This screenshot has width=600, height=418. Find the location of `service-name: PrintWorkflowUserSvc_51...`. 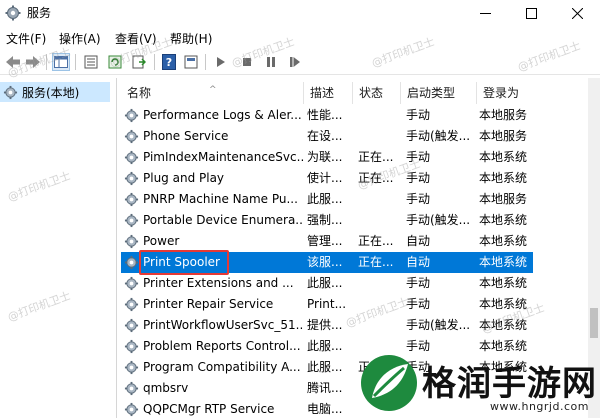

service-name: PrintWorkflowUserSvc_51... is located at coordinates (223, 325).